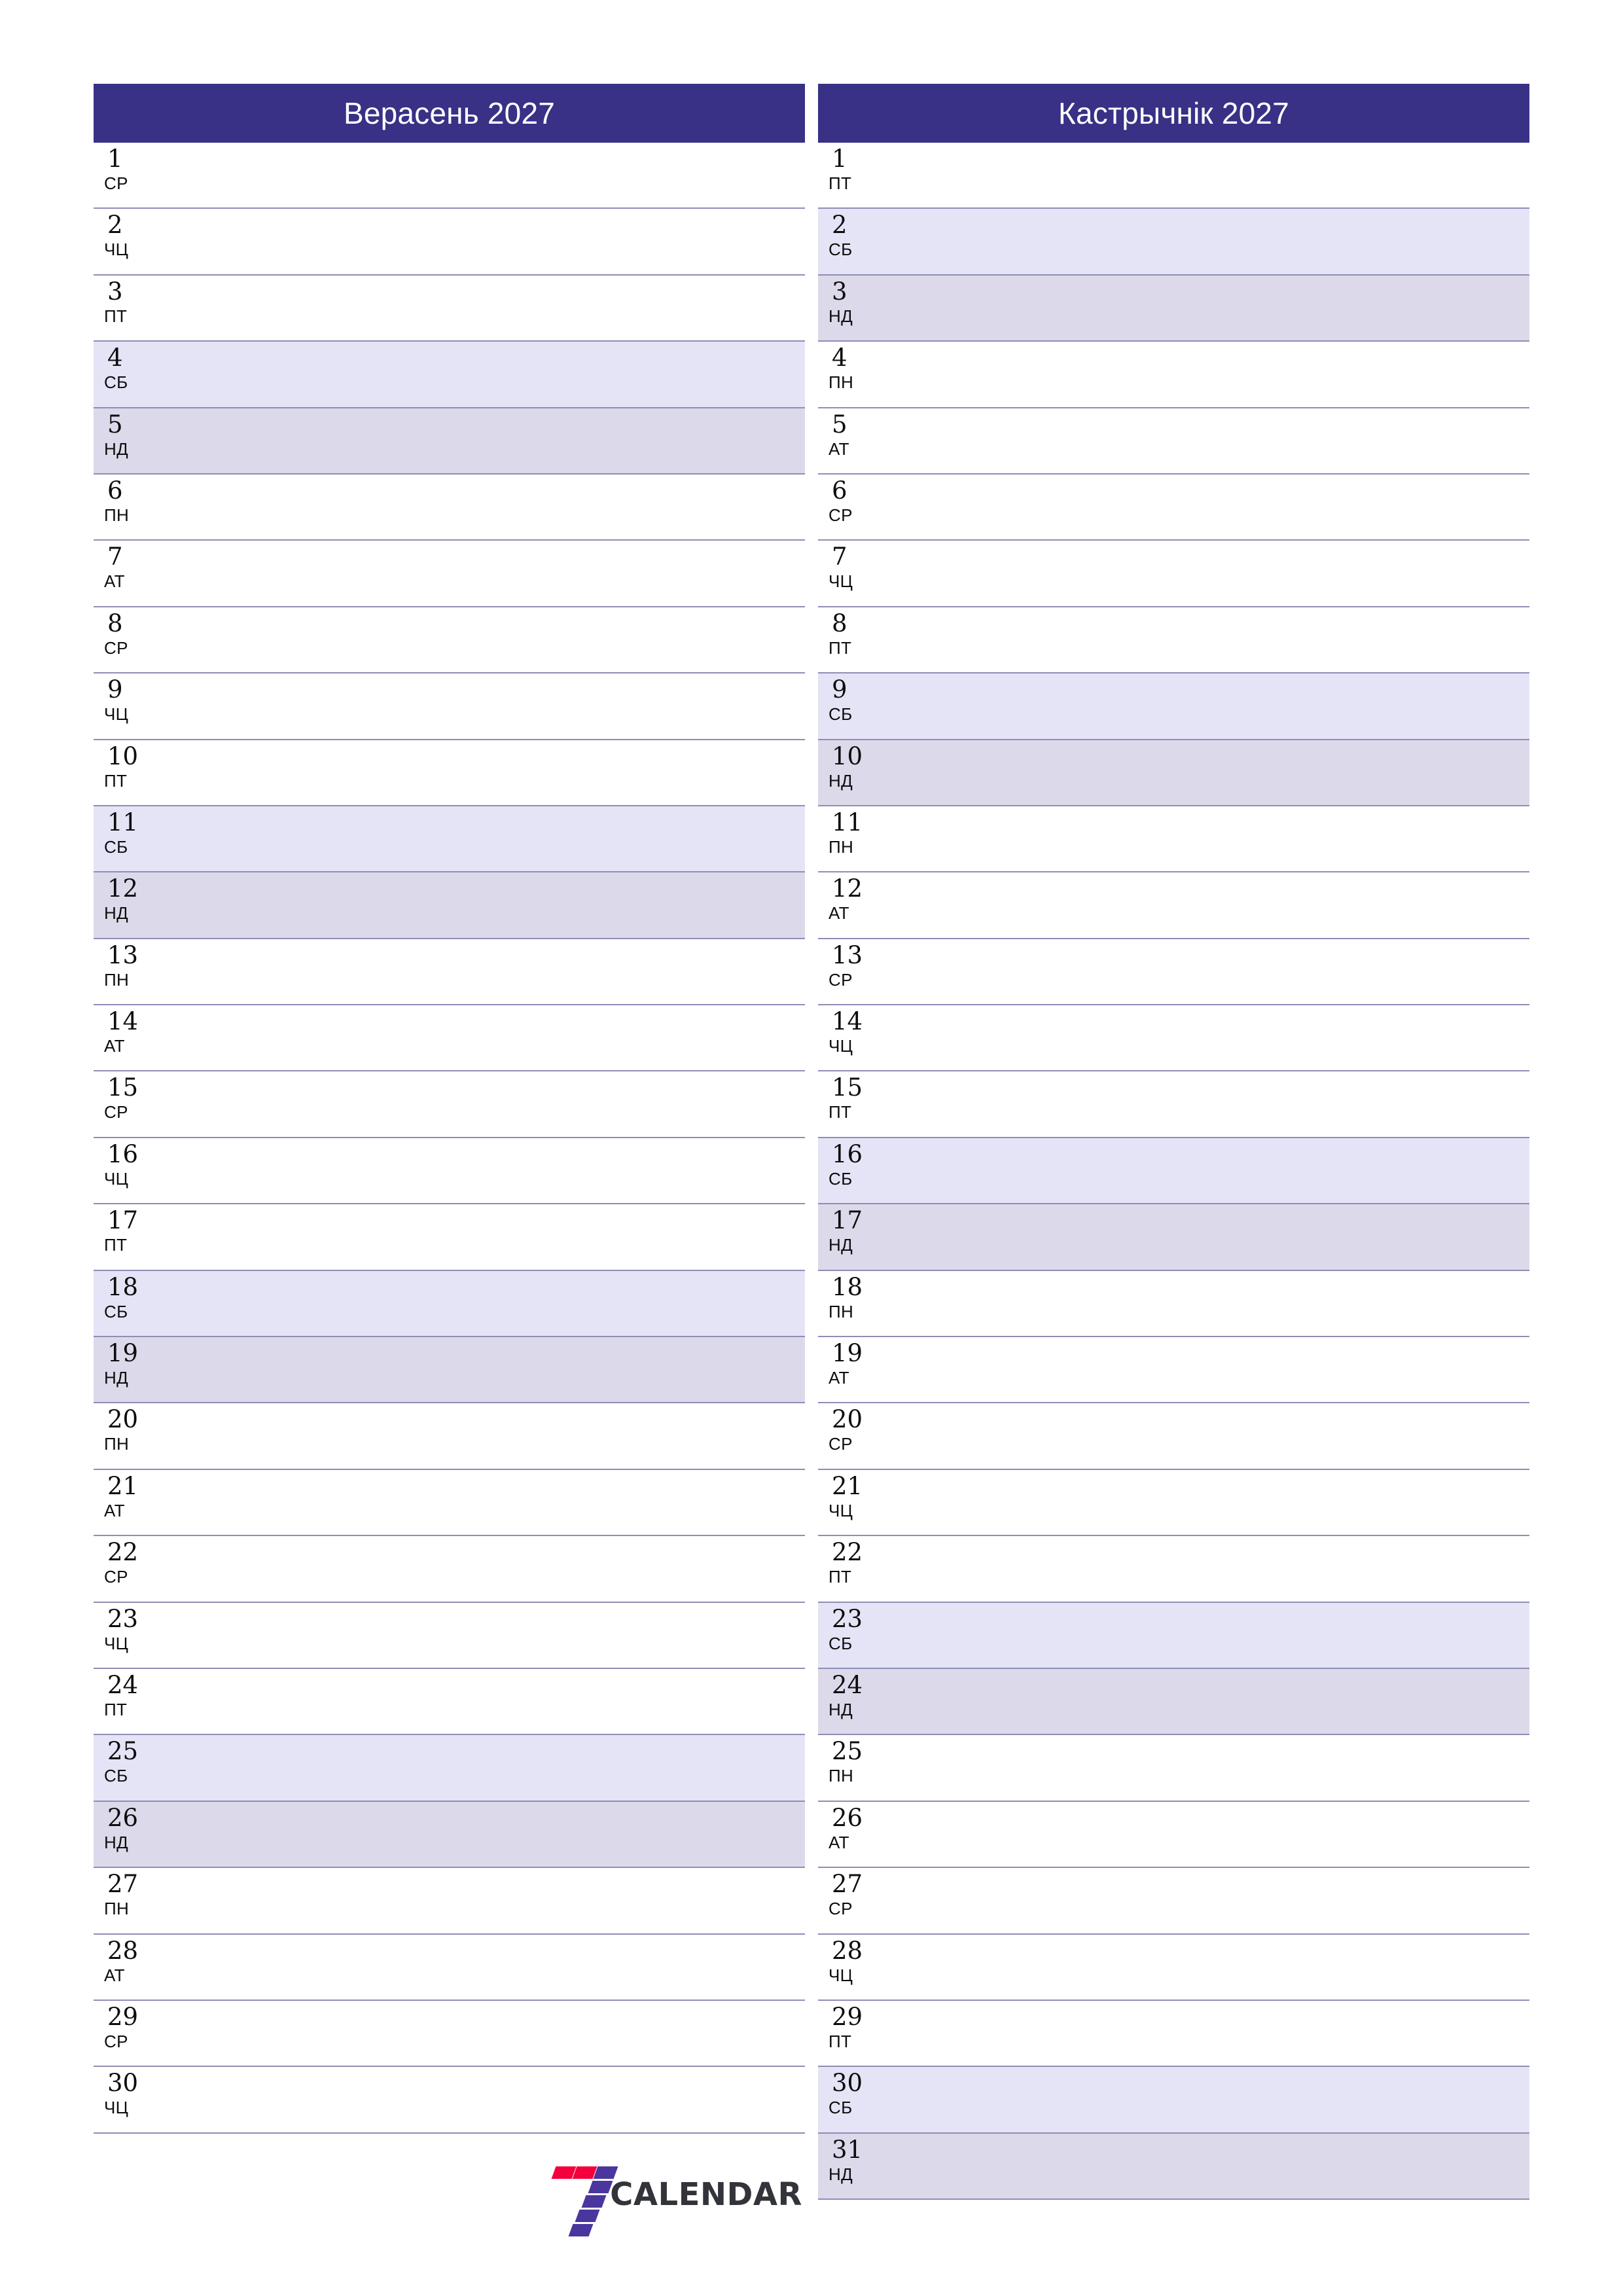 The height and width of the screenshot is (2296, 1623). What do you see at coordinates (450, 1702) in the screenshot?
I see `day-row: 24 ПТ` at bounding box center [450, 1702].